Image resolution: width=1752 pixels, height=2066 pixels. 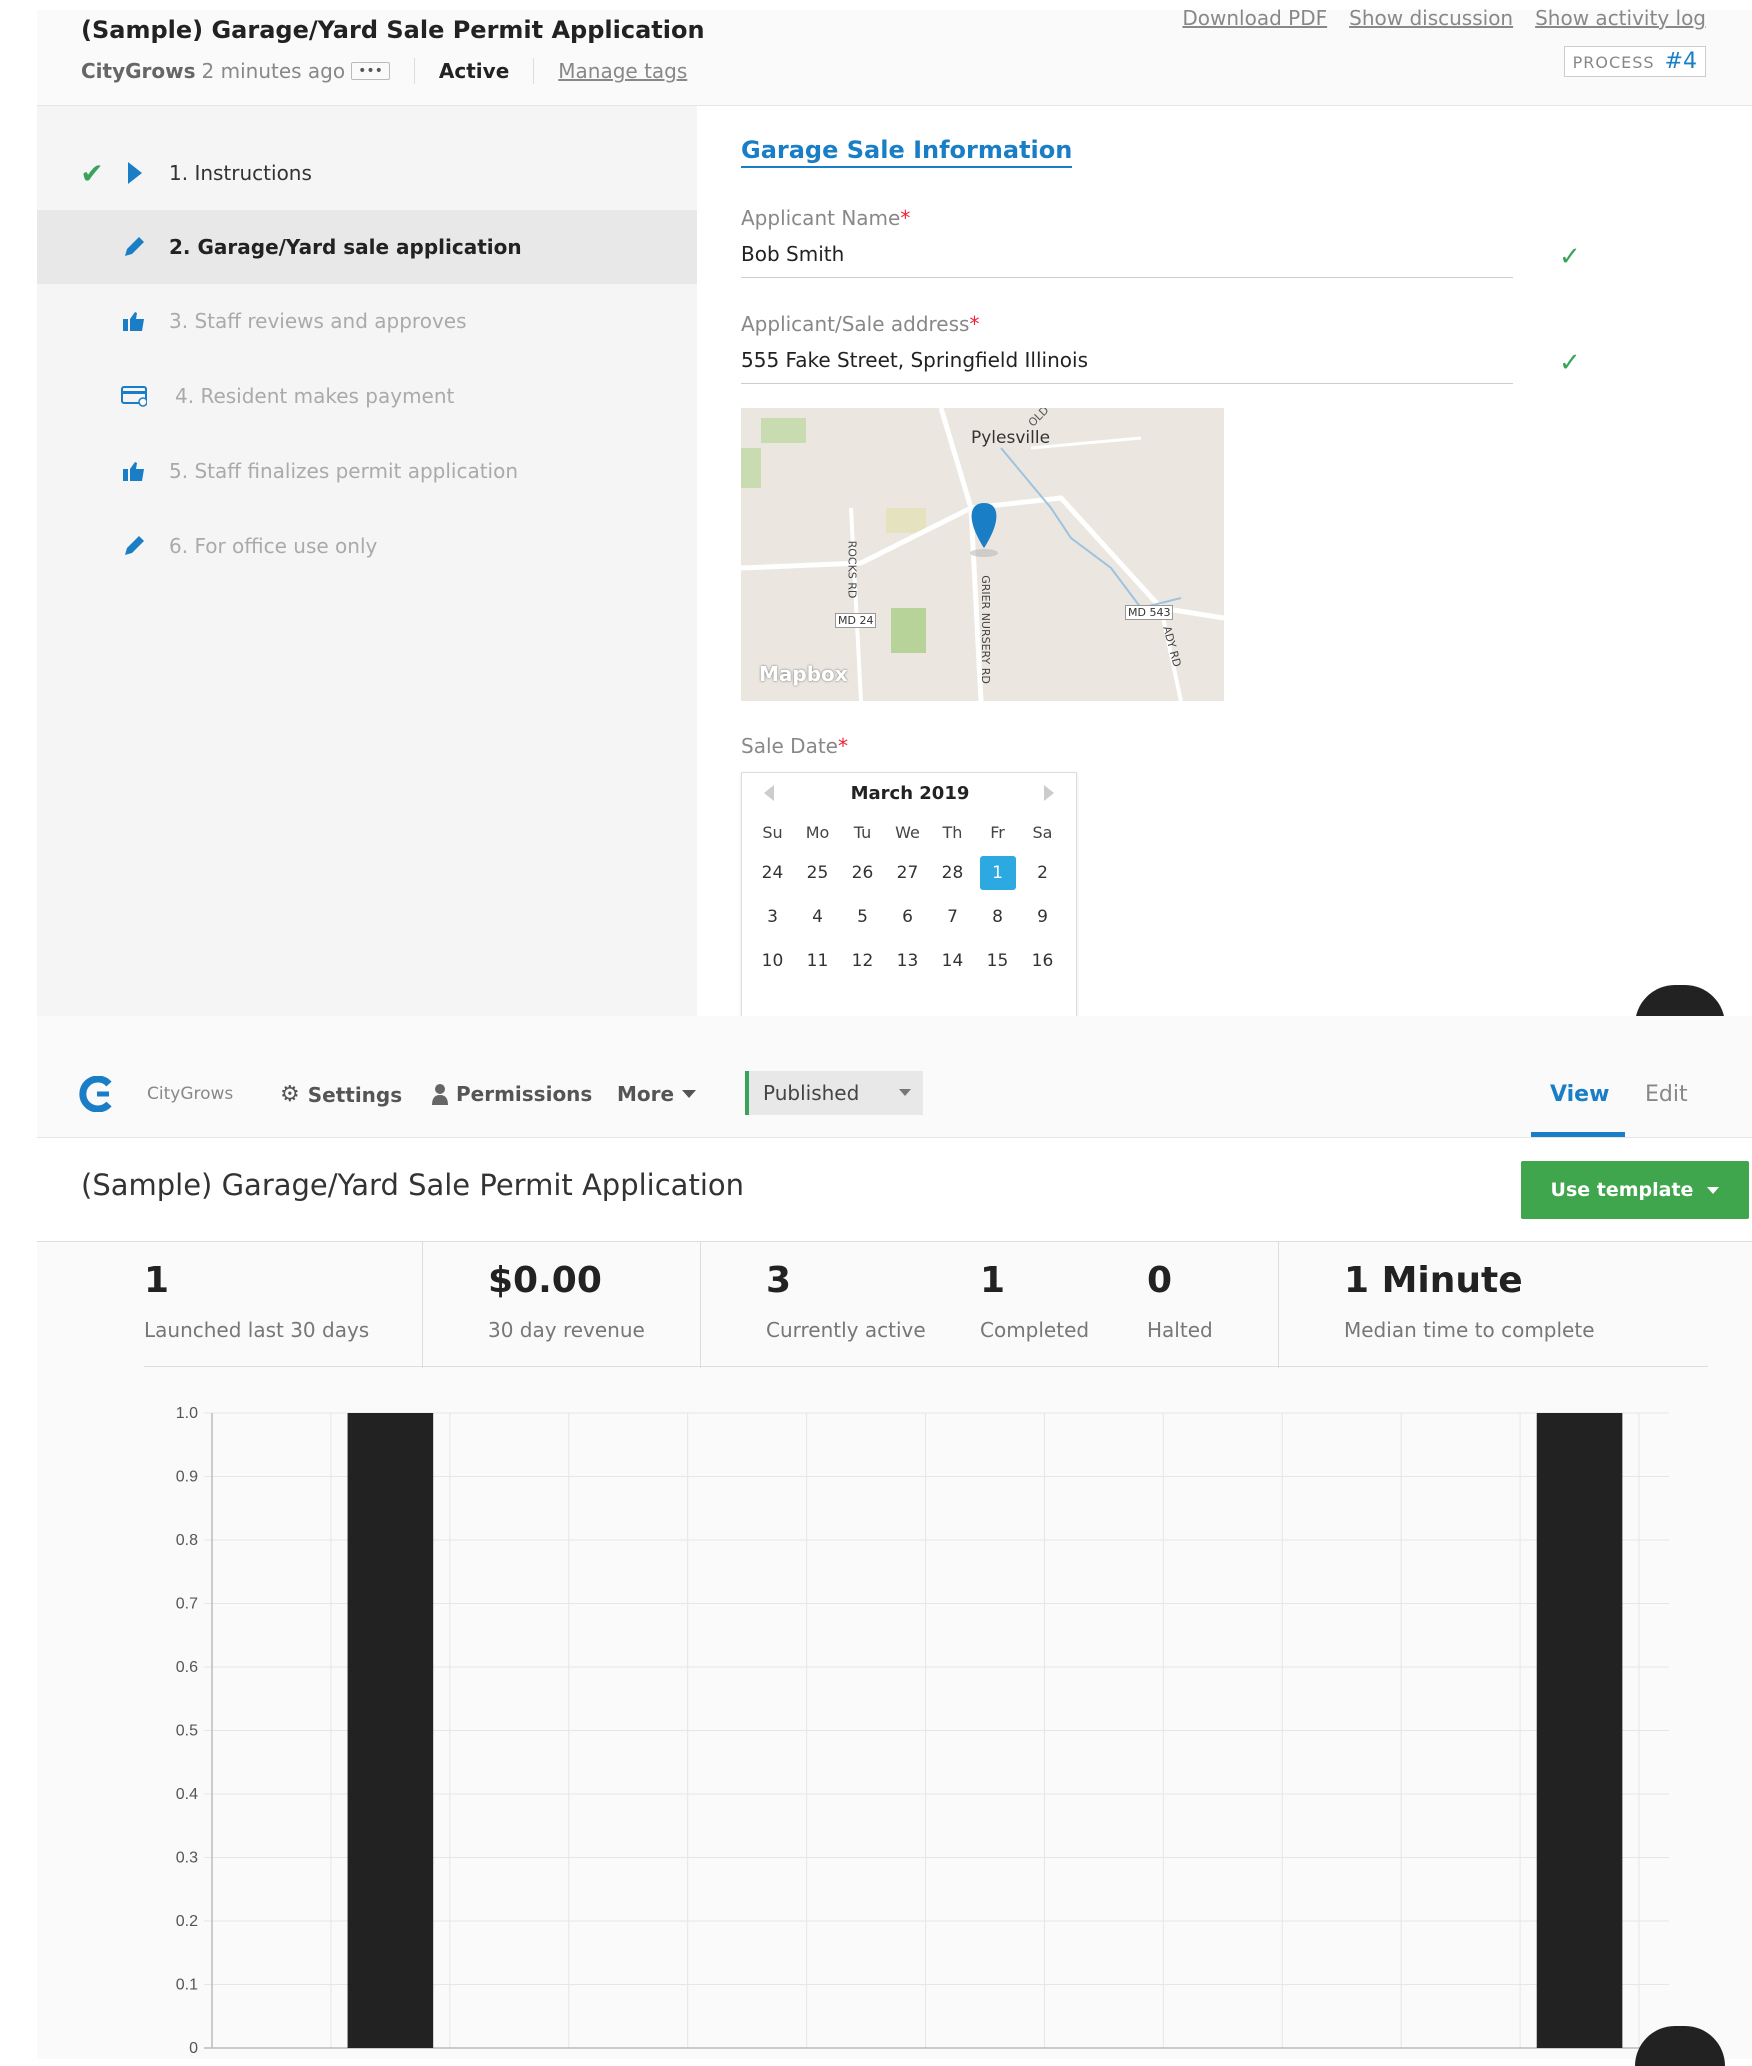 What do you see at coordinates (779, 1280) in the screenshot?
I see `stat-value-active: 3` at bounding box center [779, 1280].